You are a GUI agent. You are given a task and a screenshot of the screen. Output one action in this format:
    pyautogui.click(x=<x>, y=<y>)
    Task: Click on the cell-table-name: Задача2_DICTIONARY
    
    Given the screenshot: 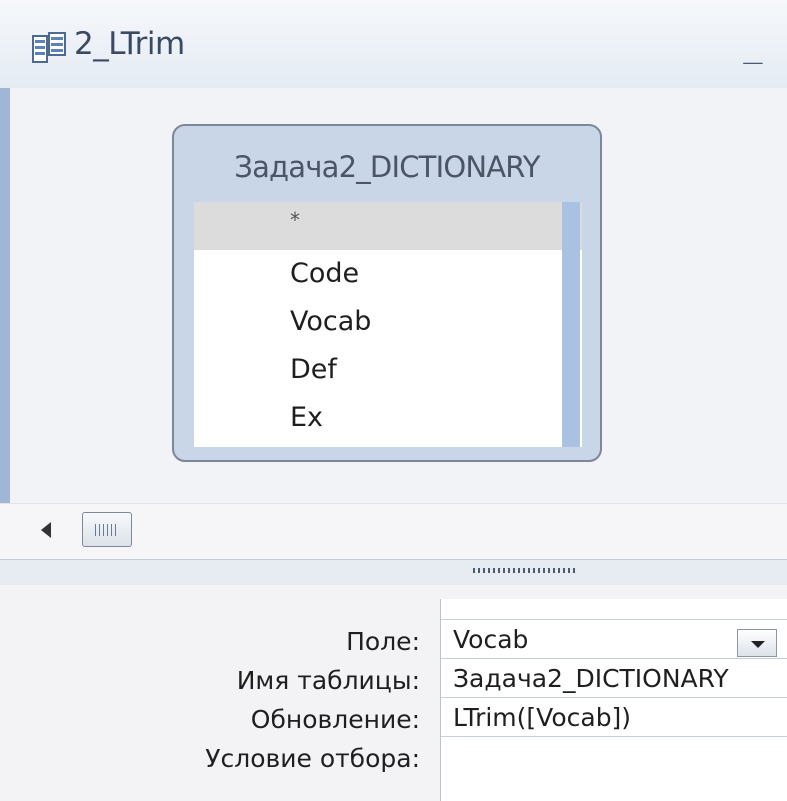 What is the action you would take?
    pyautogui.click(x=614, y=678)
    